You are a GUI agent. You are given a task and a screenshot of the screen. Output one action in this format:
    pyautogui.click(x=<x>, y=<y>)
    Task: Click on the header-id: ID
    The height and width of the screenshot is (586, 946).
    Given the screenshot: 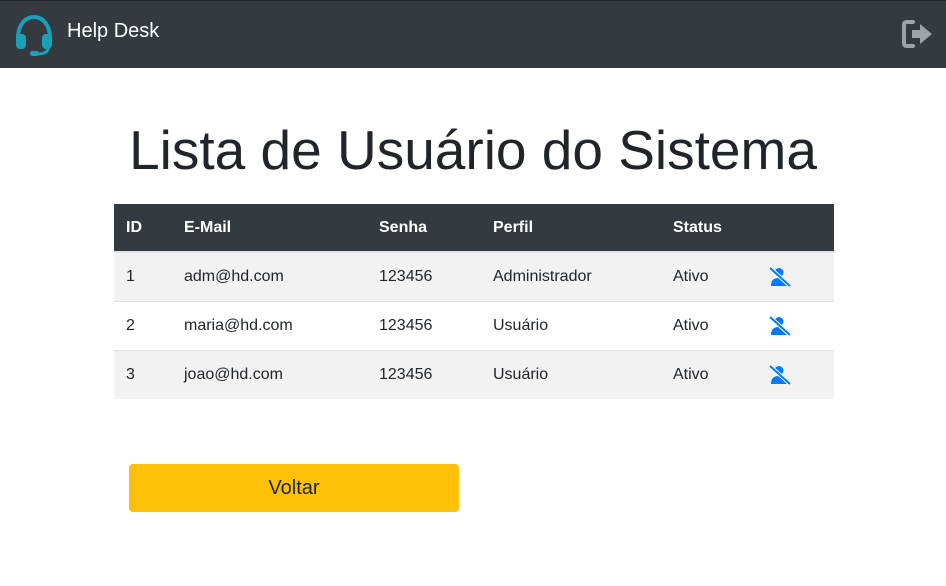 What is the action you would take?
    pyautogui.click(x=143, y=228)
    